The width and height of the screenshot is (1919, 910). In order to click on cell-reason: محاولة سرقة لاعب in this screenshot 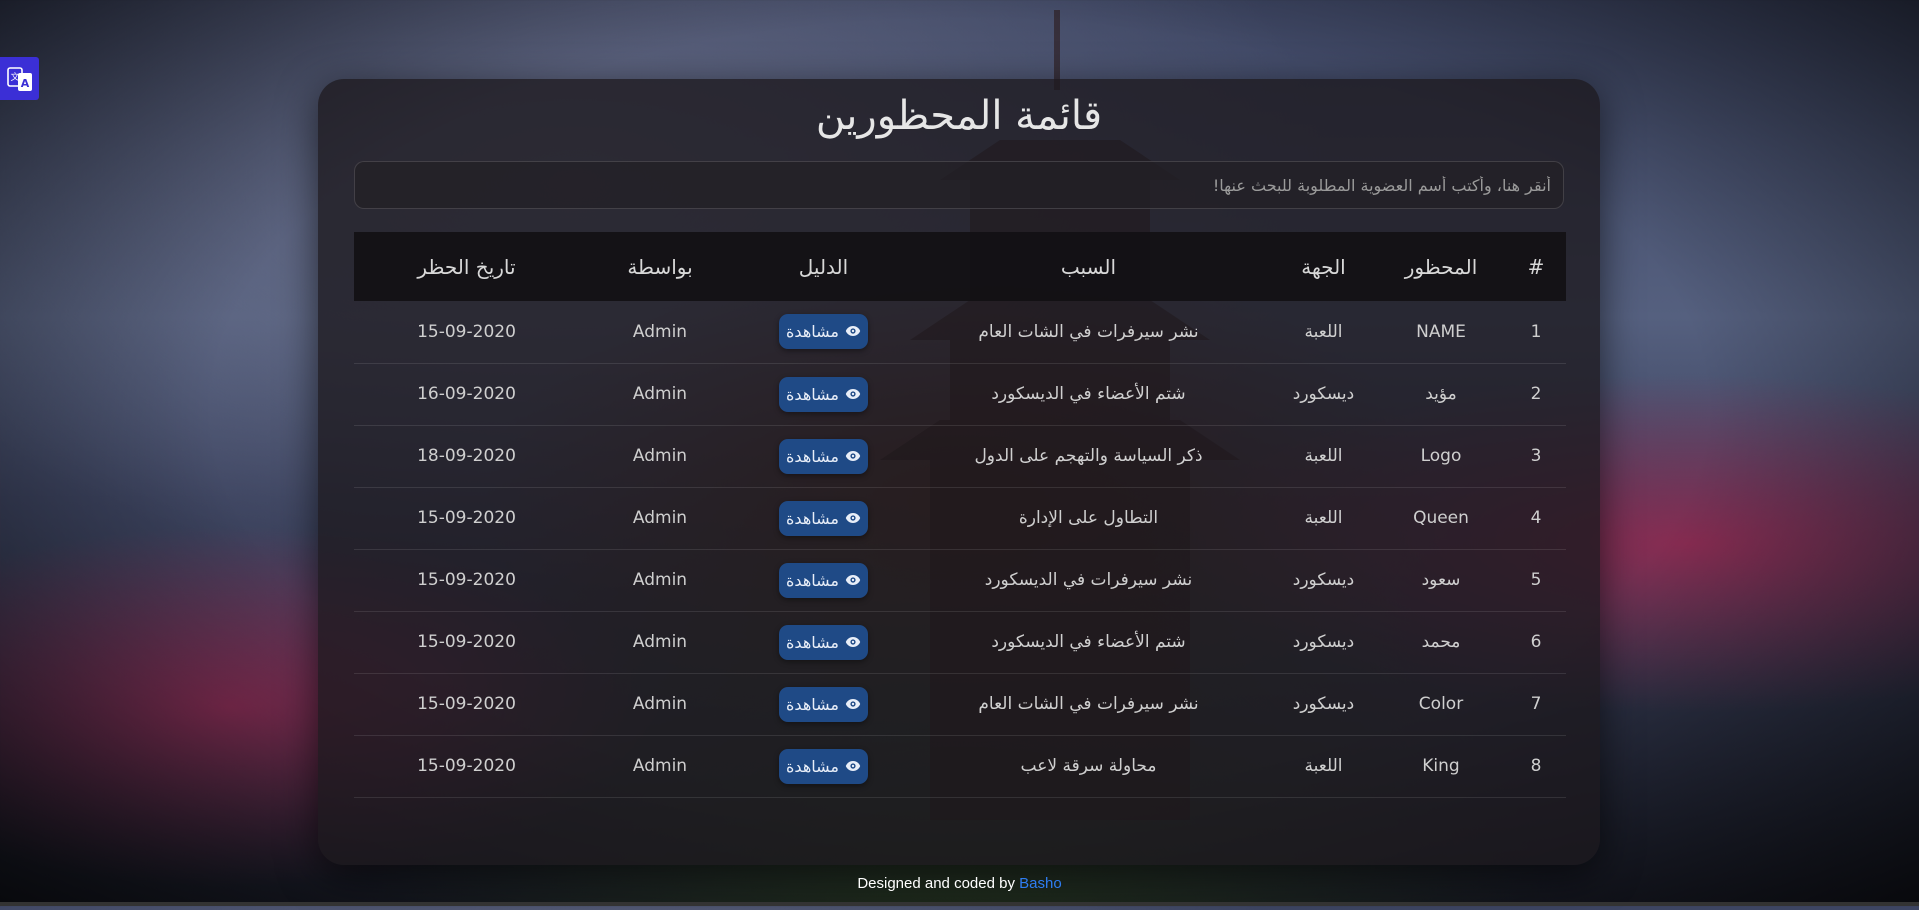, I will do `click(1088, 766)`.